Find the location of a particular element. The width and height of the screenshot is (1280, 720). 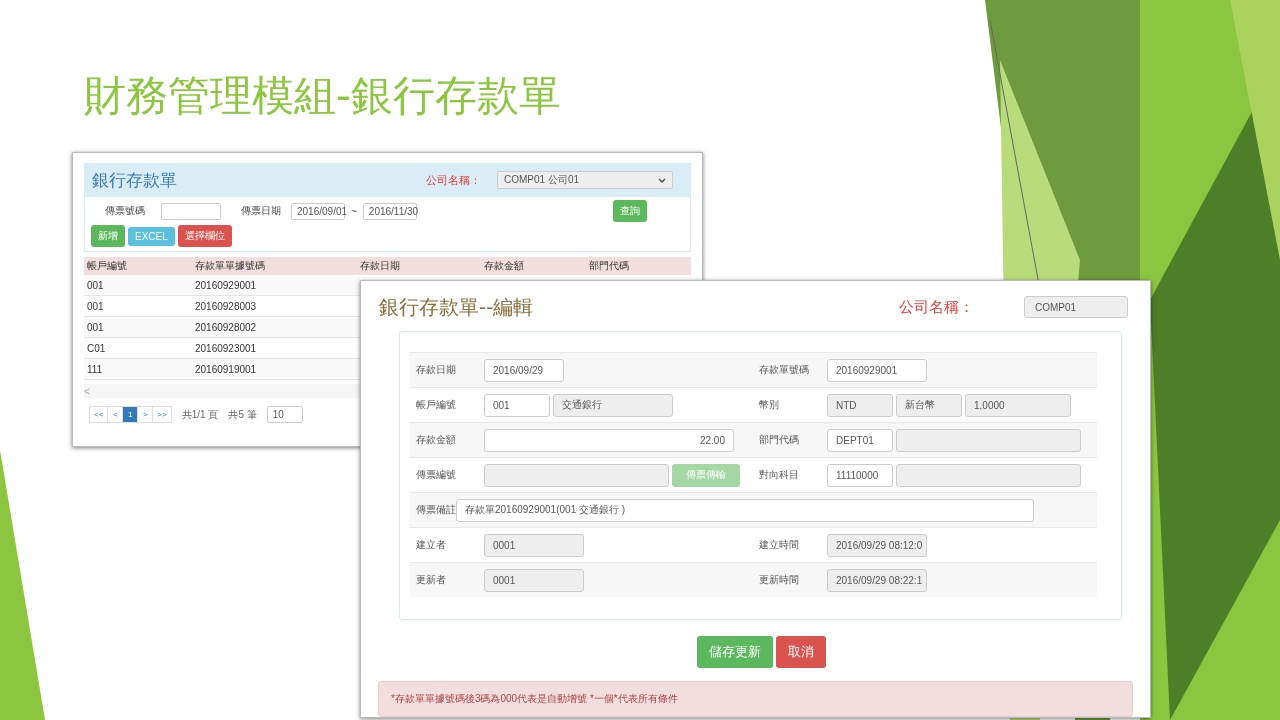

page-title: 銀行存款單 is located at coordinates (135, 180).